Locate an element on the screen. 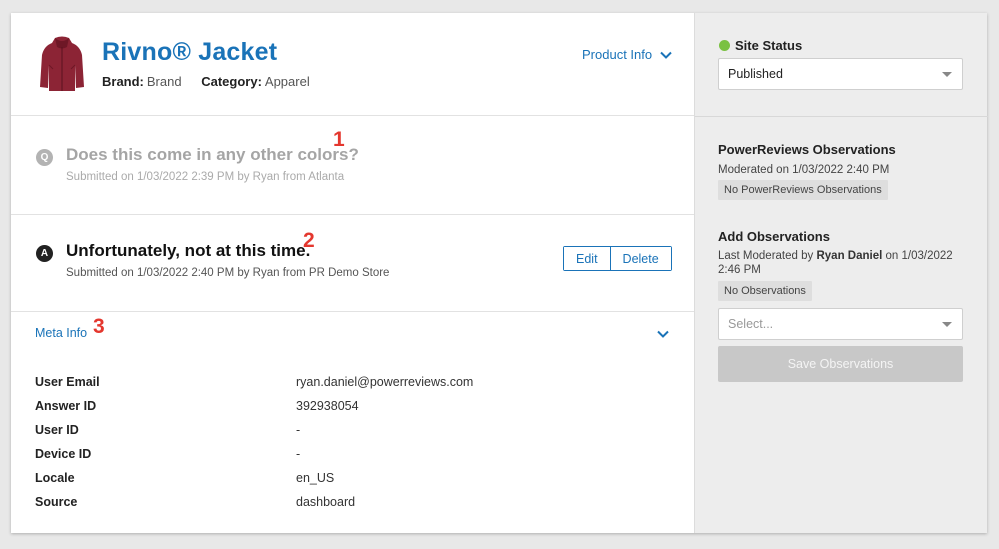  delete-button: Delete is located at coordinates (640, 258).